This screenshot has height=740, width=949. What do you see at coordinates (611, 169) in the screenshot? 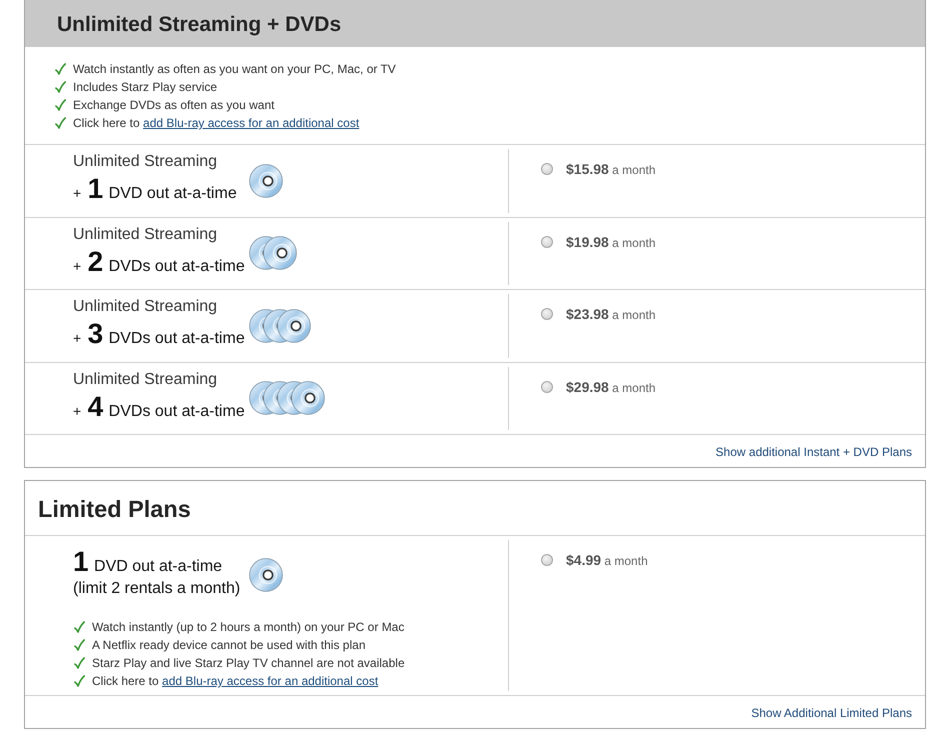
I see `price-text: $15.98 a month` at bounding box center [611, 169].